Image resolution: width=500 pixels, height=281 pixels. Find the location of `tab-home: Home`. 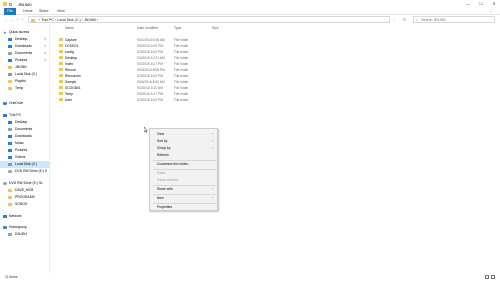

tab-home: Home is located at coordinates (28, 11).